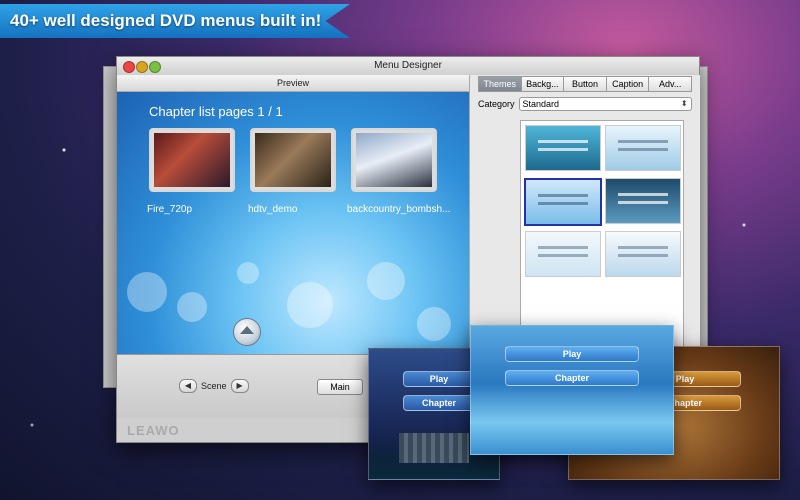  I want to click on tab-button: Button, so click(585, 84).